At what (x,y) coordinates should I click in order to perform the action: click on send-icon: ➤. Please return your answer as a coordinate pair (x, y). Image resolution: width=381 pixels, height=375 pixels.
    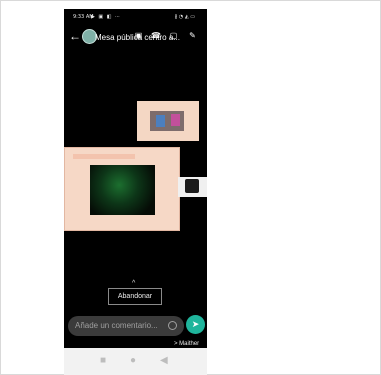
    Looking at the image, I should click on (195, 324).